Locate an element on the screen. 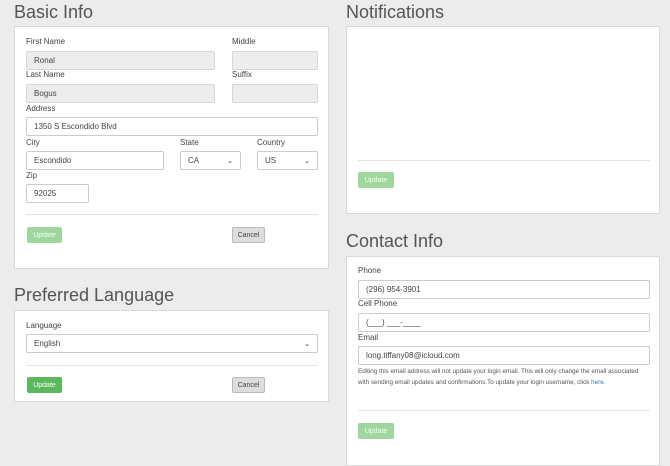 This screenshot has height=466, width=670. phone-label: Phone is located at coordinates (370, 270).